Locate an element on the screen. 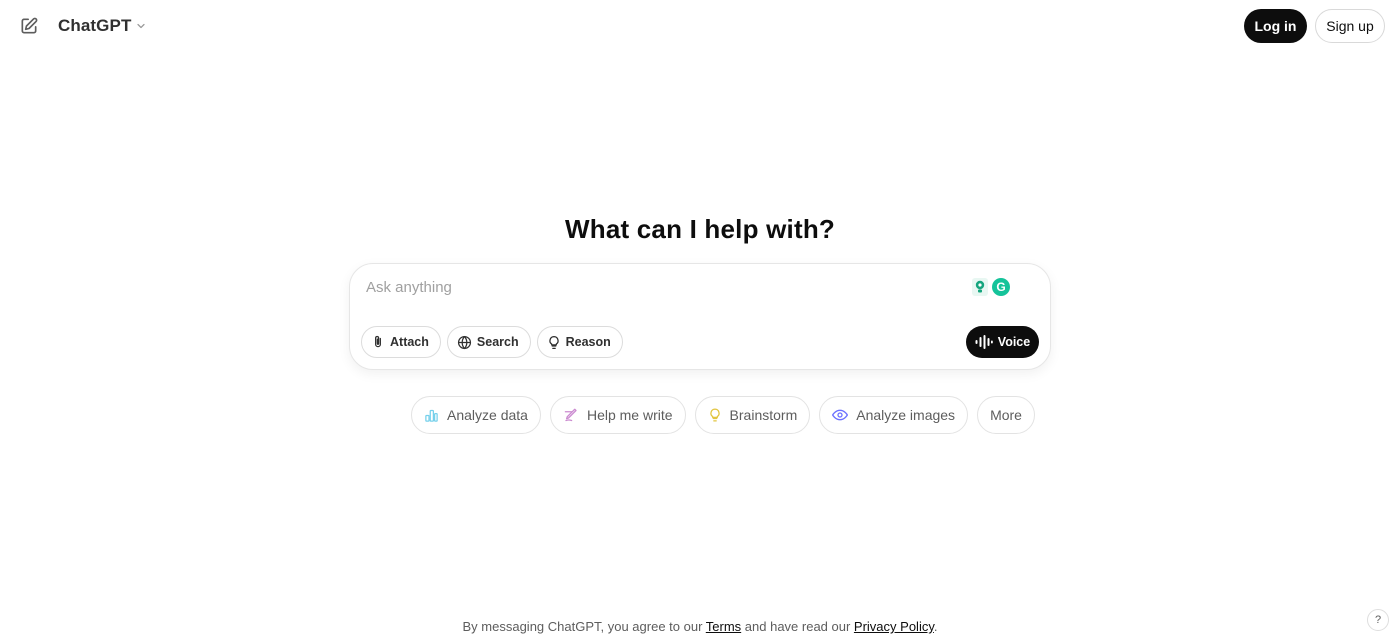 This screenshot has width=1400, height=641. suggestion-analyze-data: Analyze data is located at coordinates (476, 415).